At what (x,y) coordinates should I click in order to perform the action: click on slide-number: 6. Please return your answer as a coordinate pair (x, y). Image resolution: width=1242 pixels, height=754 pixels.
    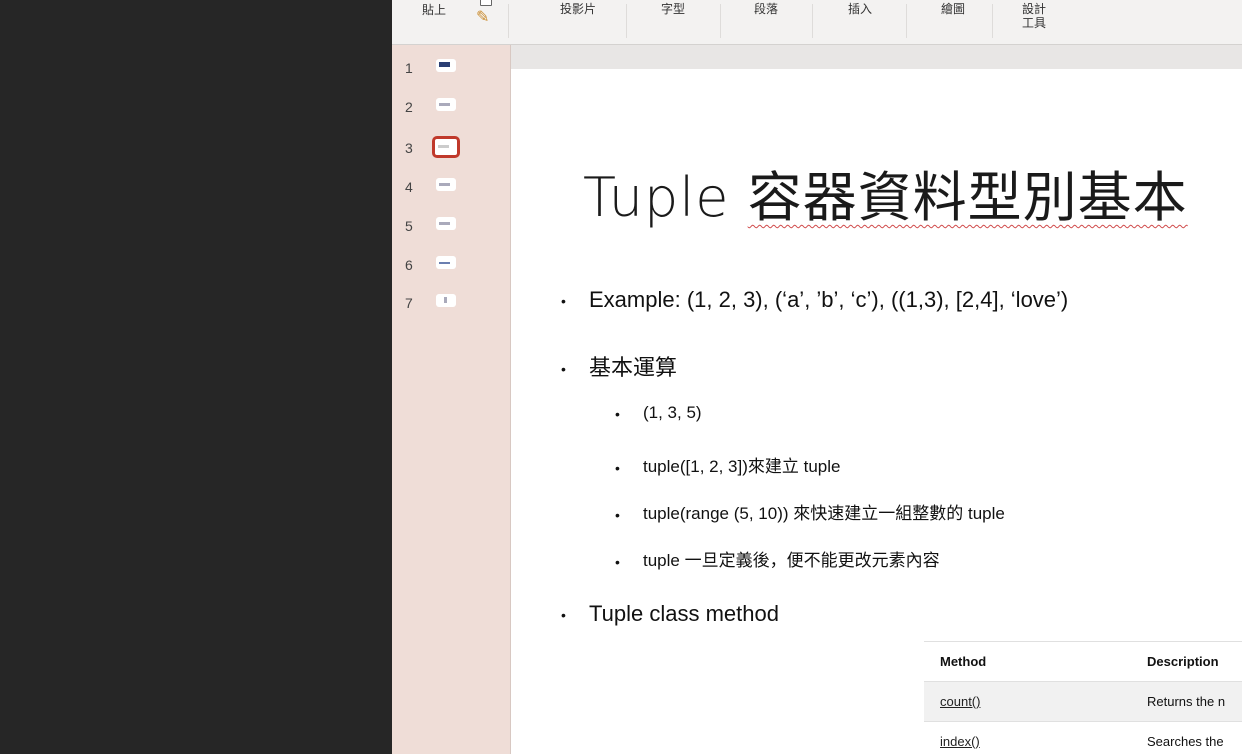
    Looking at the image, I should click on (409, 265).